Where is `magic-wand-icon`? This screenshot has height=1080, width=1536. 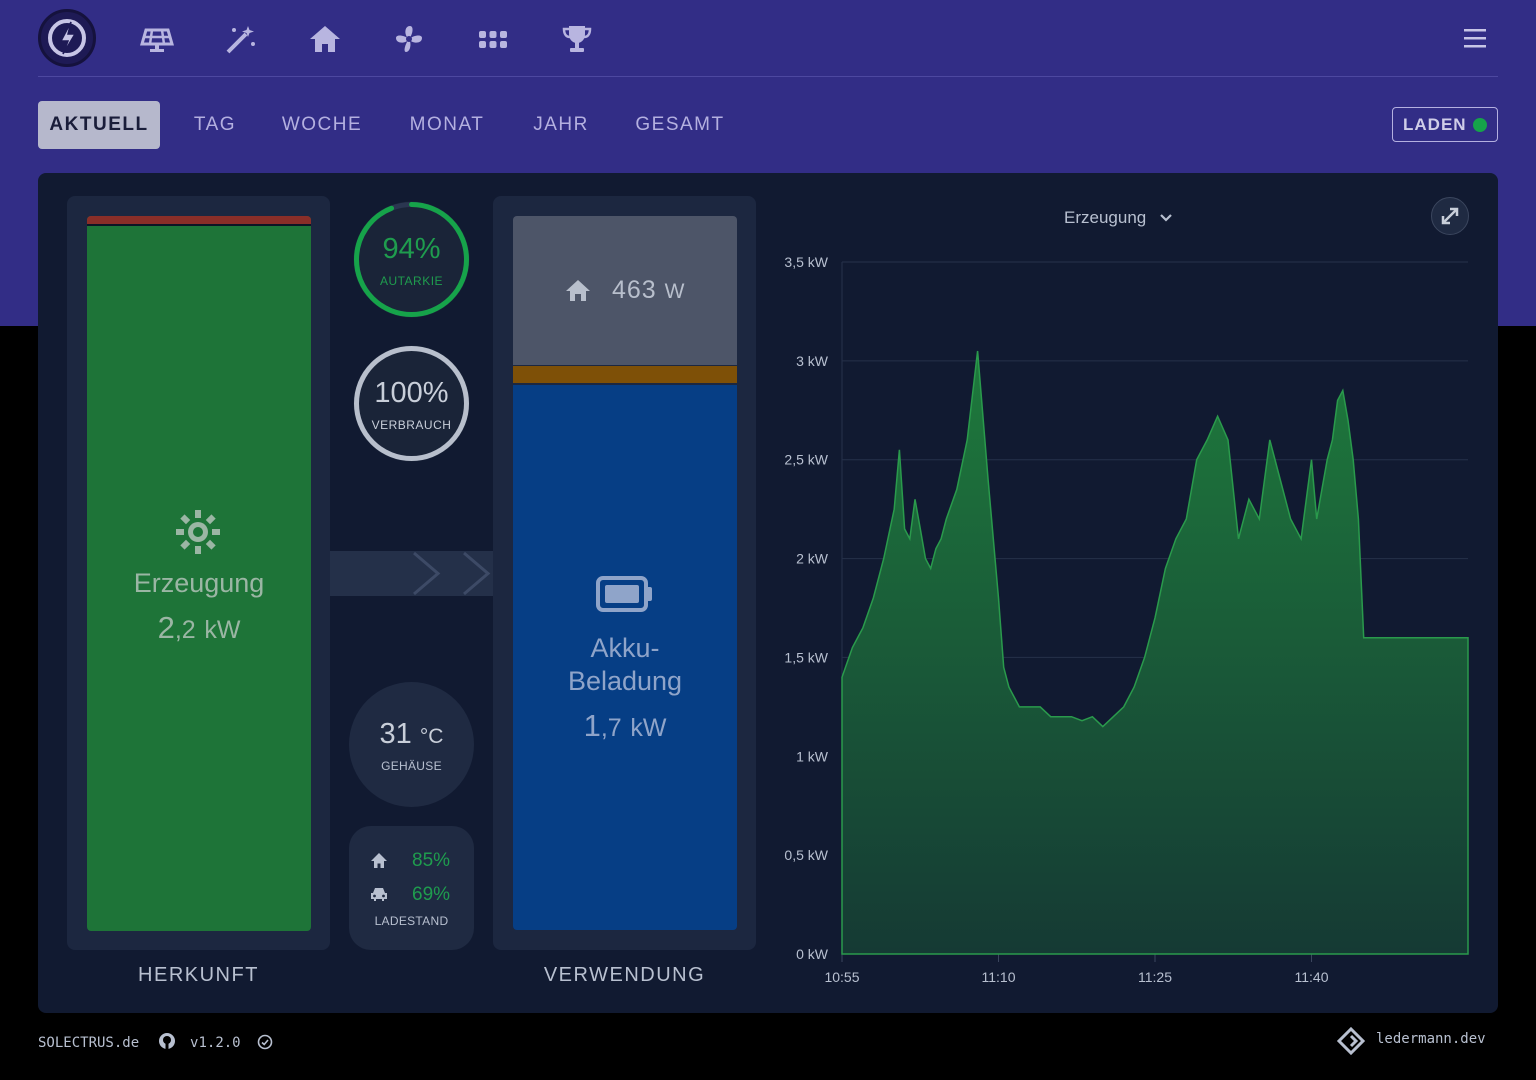
magic-wand-icon is located at coordinates (241, 39).